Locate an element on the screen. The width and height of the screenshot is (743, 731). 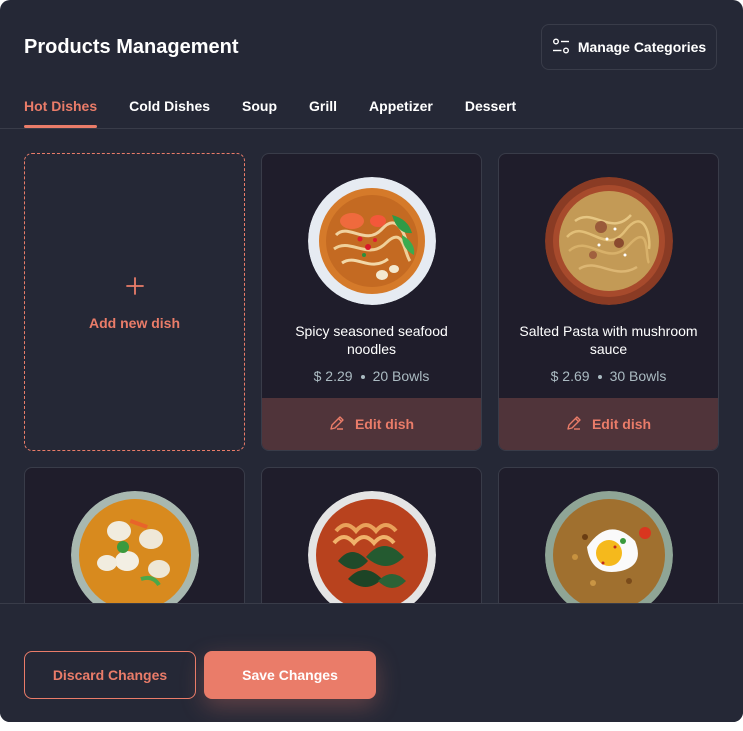
dish-price: $ 2.29 is located at coordinates (333, 376).